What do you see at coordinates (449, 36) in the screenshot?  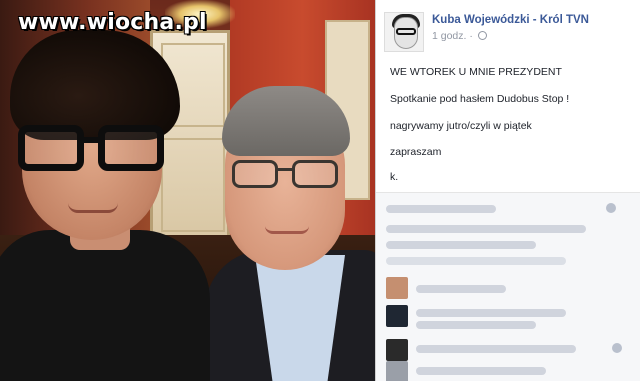 I see `post-timestamp: 1 godz.` at bounding box center [449, 36].